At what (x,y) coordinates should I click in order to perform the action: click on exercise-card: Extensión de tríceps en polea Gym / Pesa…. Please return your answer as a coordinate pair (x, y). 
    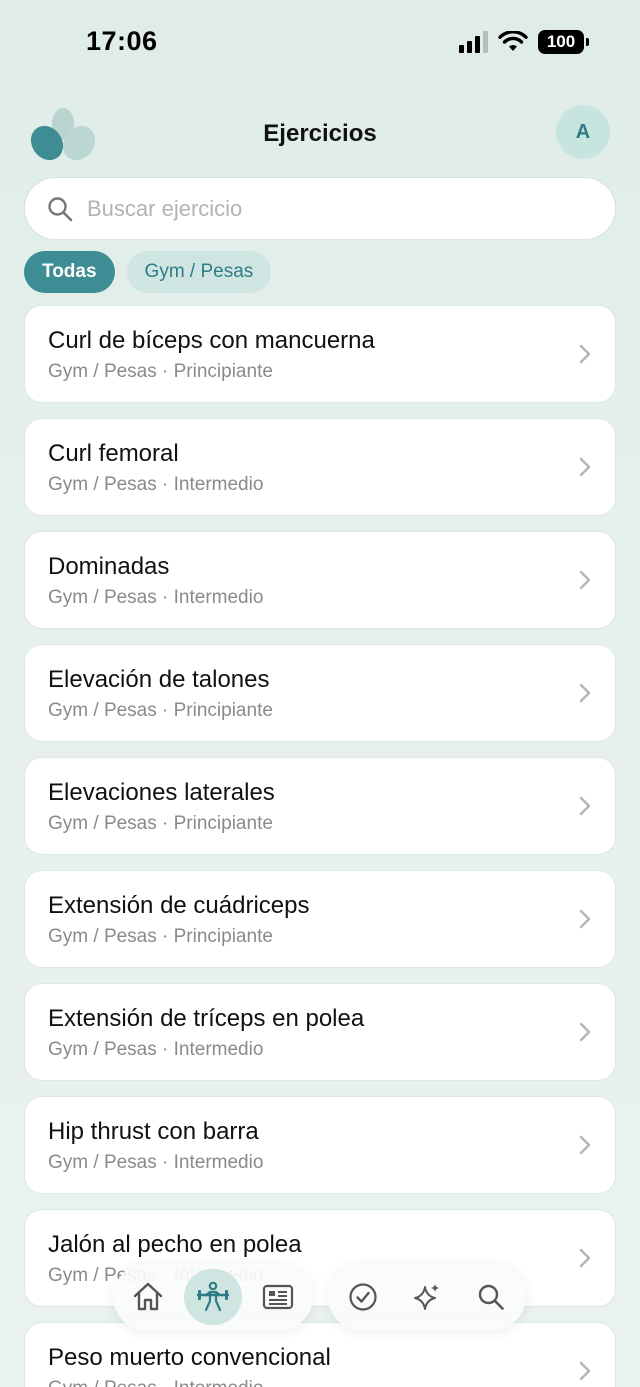
    Looking at the image, I should click on (320, 1032).